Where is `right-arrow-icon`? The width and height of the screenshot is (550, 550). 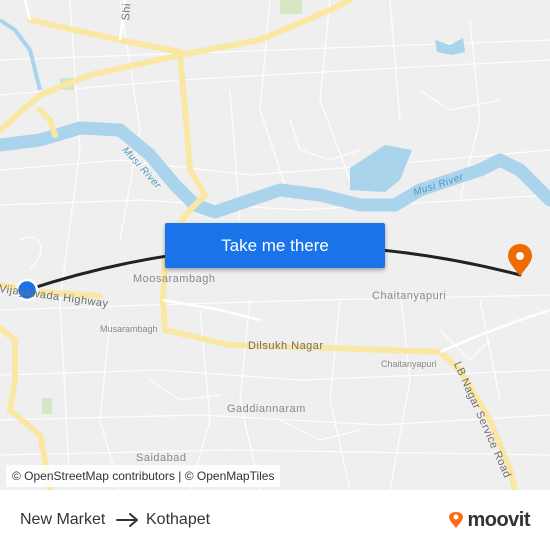 right-arrow-icon is located at coordinates (127, 520).